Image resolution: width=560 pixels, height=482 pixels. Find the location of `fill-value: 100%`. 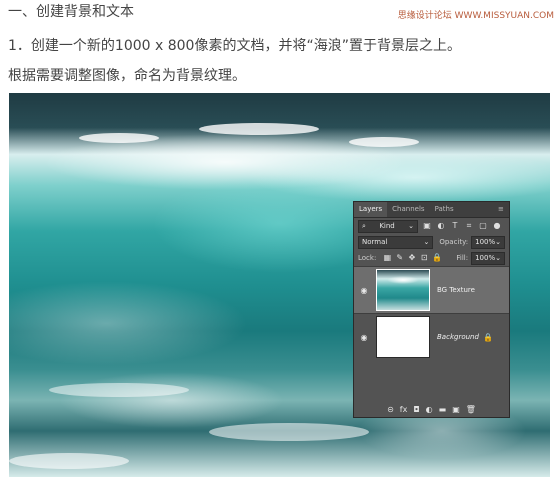

fill-value: 100% is located at coordinates (485, 257).